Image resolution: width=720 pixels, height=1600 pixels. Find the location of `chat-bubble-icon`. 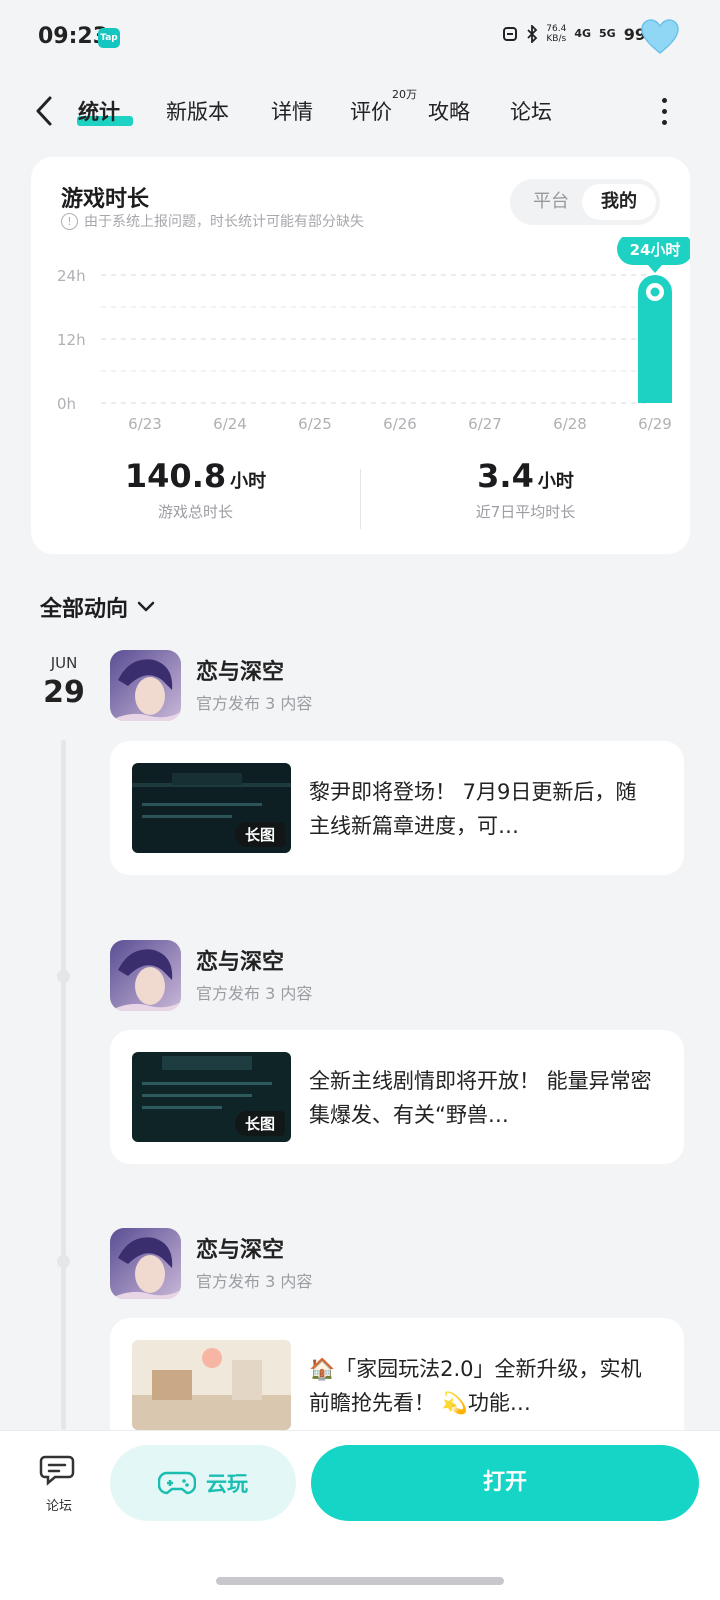

chat-bubble-icon is located at coordinates (57, 1470).